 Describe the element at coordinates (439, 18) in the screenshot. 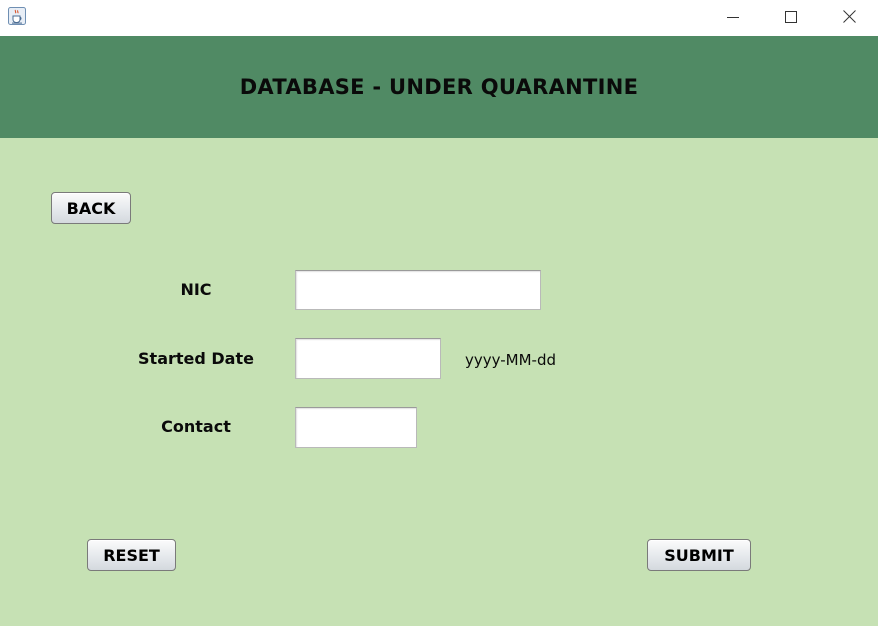

I see `title-bar` at that location.